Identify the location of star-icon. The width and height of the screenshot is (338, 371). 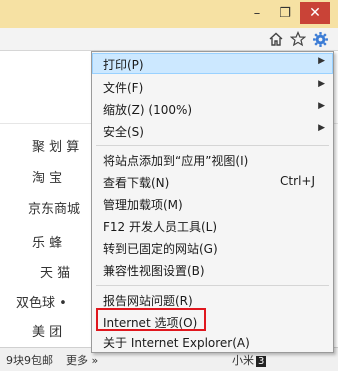
(298, 39).